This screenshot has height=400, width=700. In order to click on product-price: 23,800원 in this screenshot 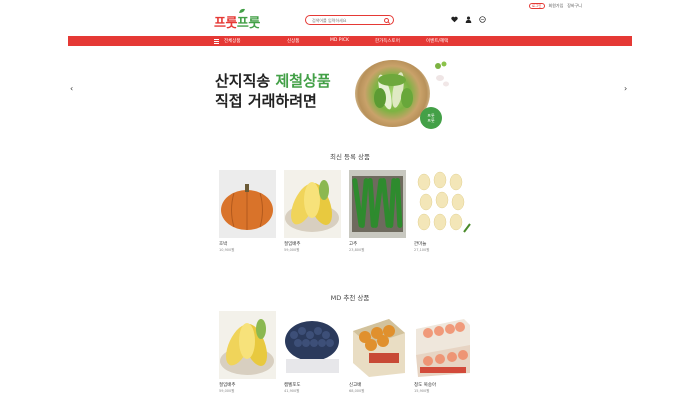, I will do `click(357, 250)`.